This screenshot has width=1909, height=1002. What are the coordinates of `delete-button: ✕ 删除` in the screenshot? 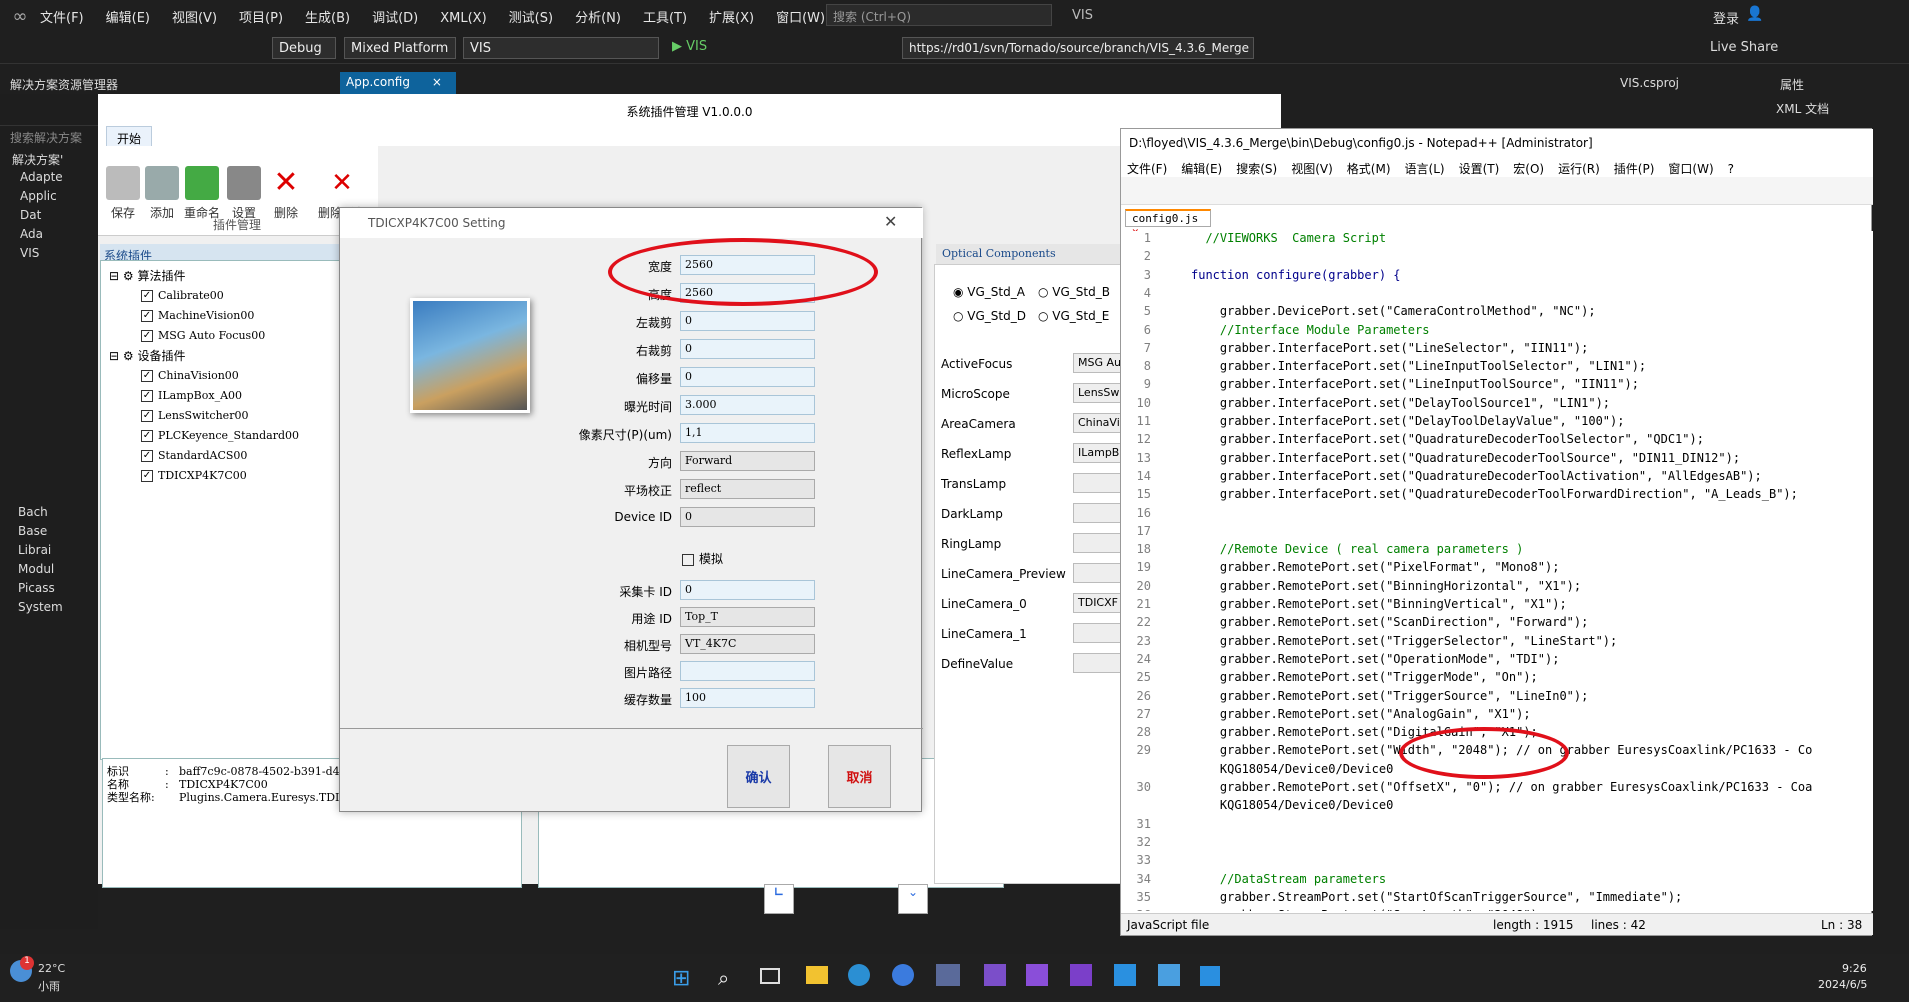 It's located at (286, 193).